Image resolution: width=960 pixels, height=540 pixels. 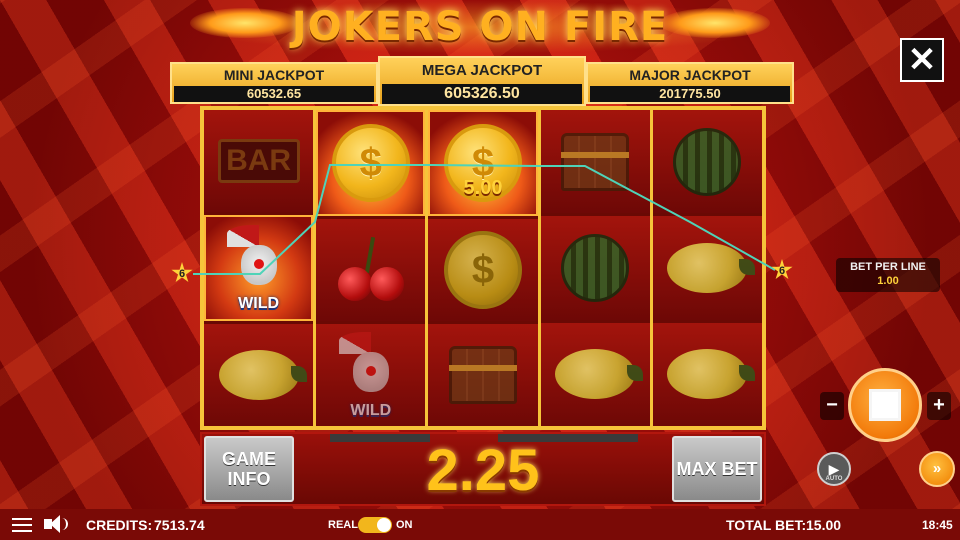 I want to click on total-bet-label: TOTAL BET:, so click(x=766, y=525).